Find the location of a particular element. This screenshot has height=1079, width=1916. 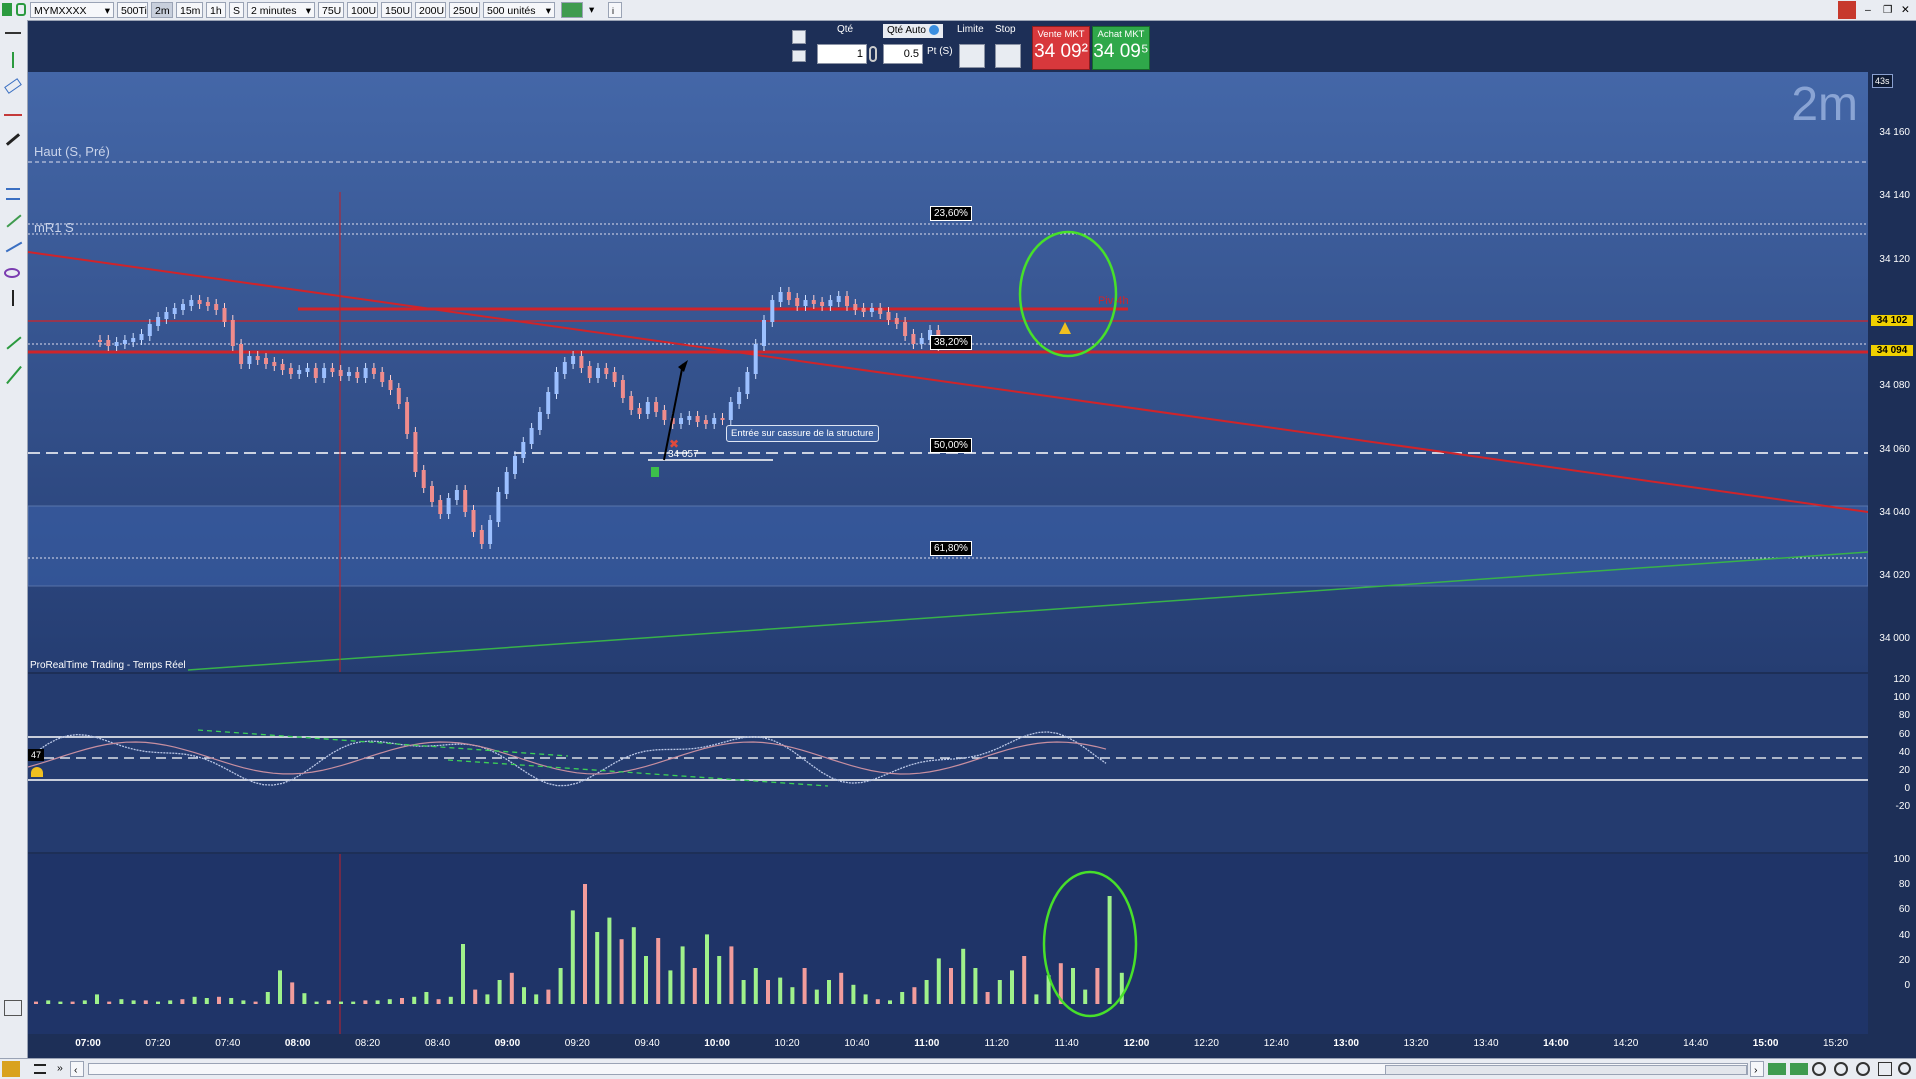

time-tick-label: 08:20 is located at coordinates (368, 1043).